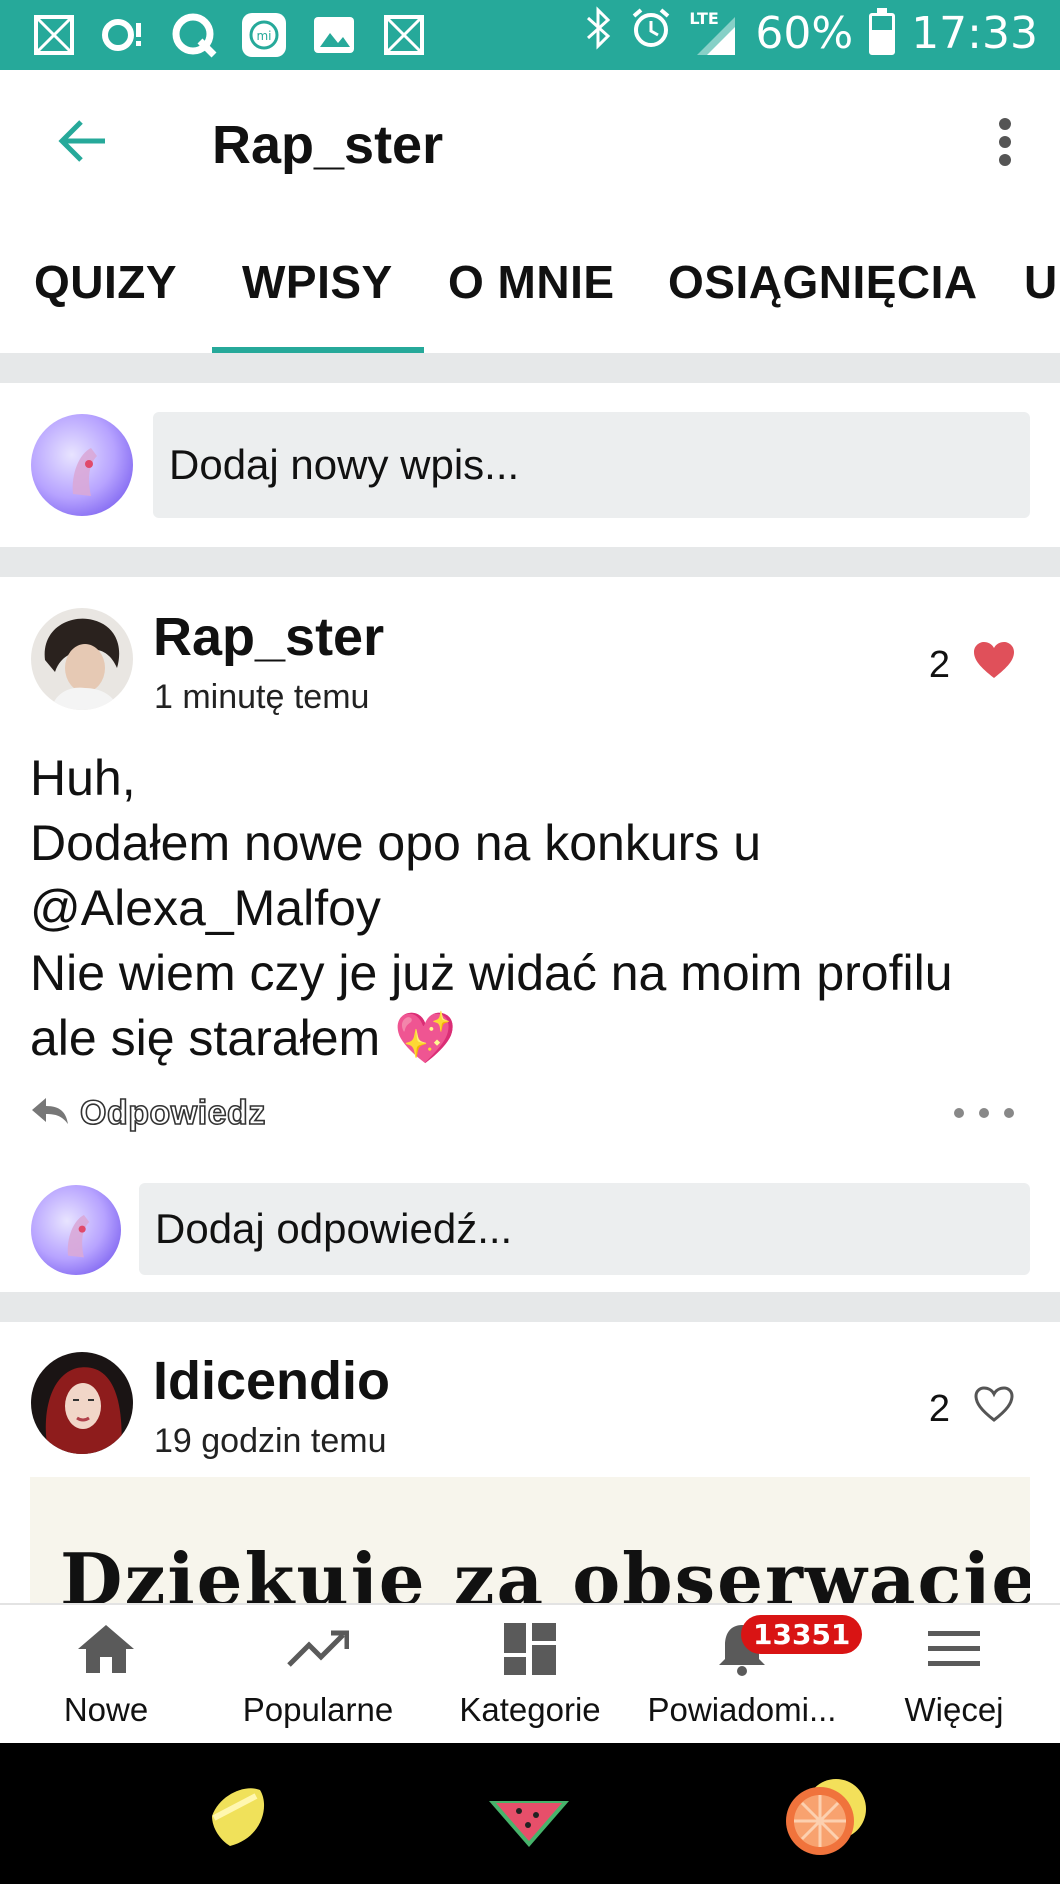 The image size is (1060, 1884). I want to click on alarm-icon, so click(651, 33).